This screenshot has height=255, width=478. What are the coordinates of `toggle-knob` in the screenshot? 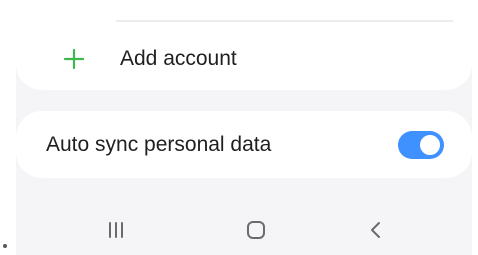 It's located at (430, 145).